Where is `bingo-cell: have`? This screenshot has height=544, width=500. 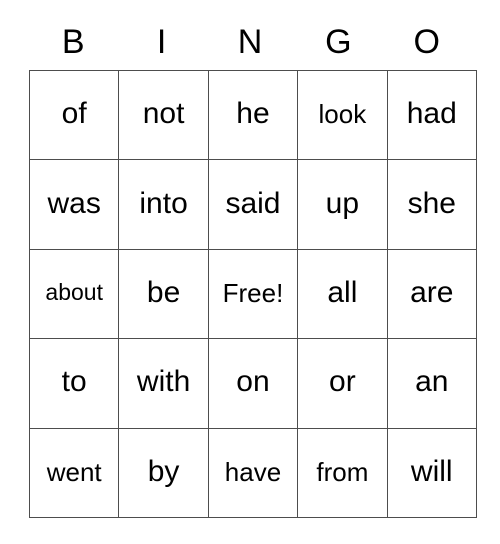
bingo-cell: have is located at coordinates (253, 472).